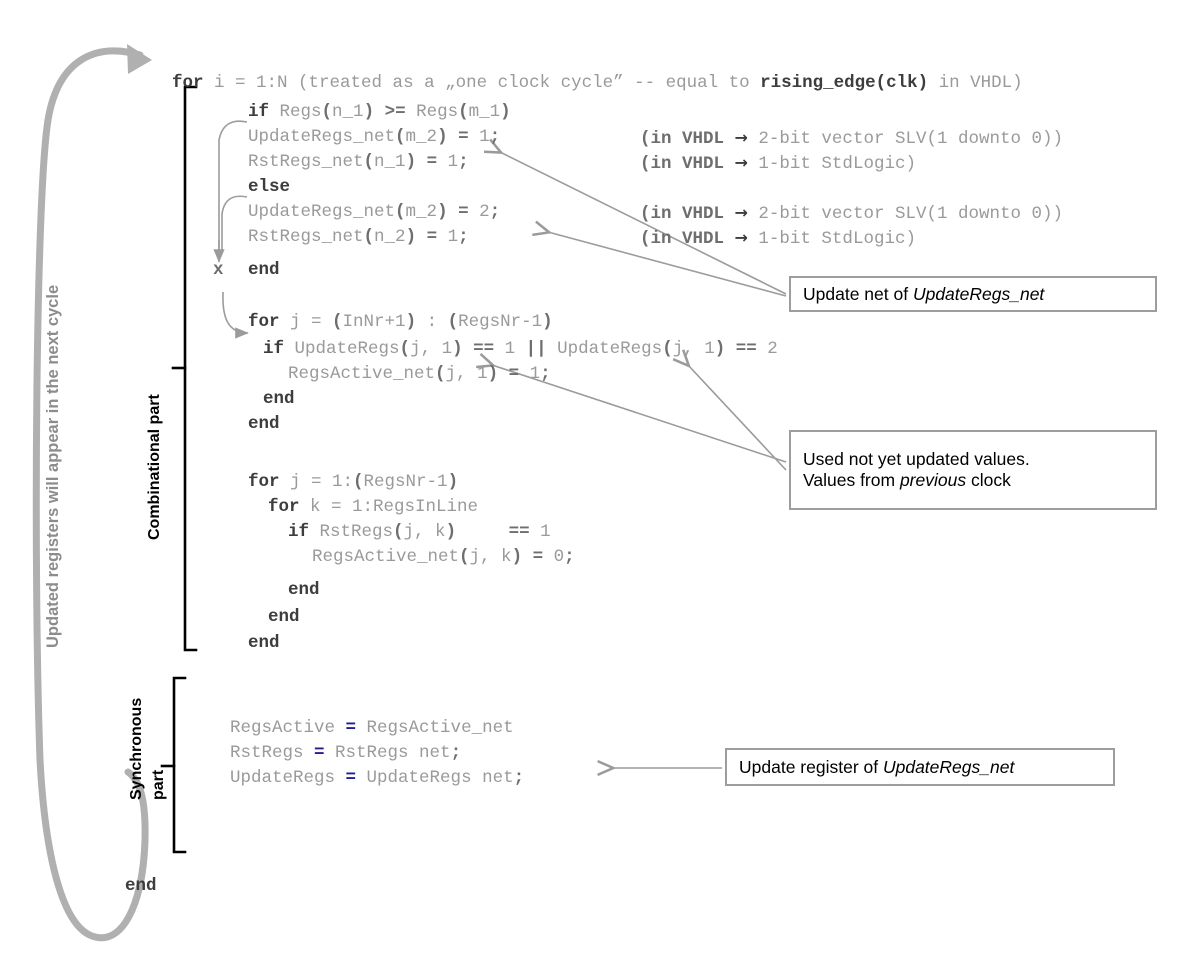  Describe the element at coordinates (400, 322) in the screenshot. I see `code-line: for j = (InNr+1) : (RegsNr-1)` at that location.